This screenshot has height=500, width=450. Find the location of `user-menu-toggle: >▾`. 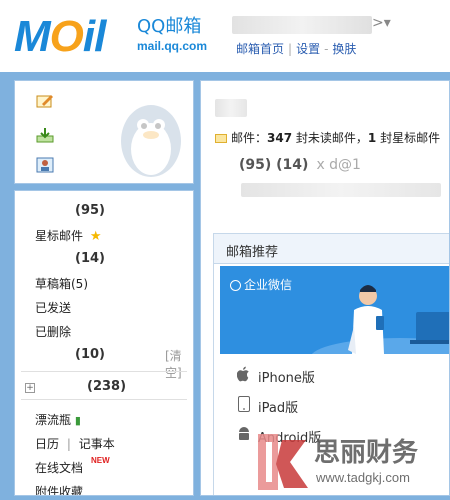

user-menu-toggle: >▾ is located at coordinates (381, 23).